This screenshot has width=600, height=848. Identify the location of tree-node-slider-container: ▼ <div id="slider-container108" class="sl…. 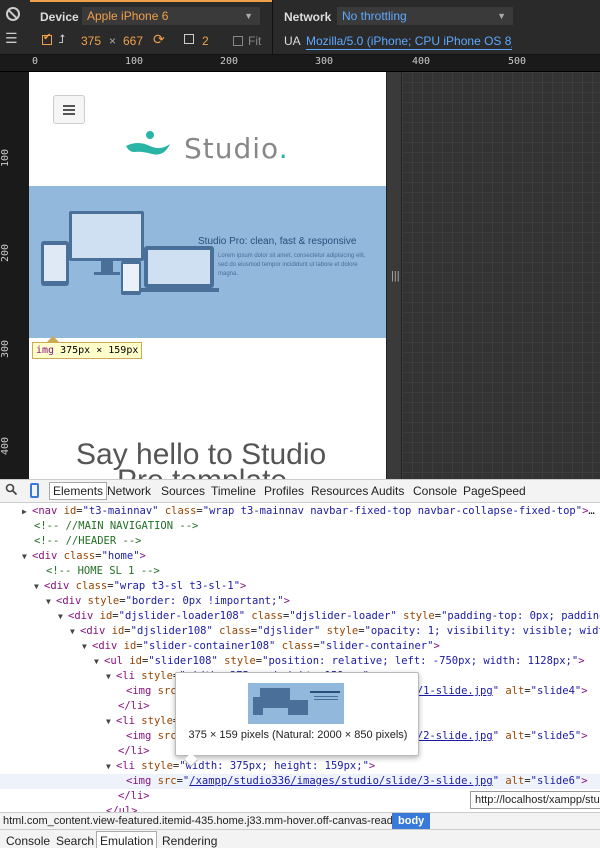
(261, 646).